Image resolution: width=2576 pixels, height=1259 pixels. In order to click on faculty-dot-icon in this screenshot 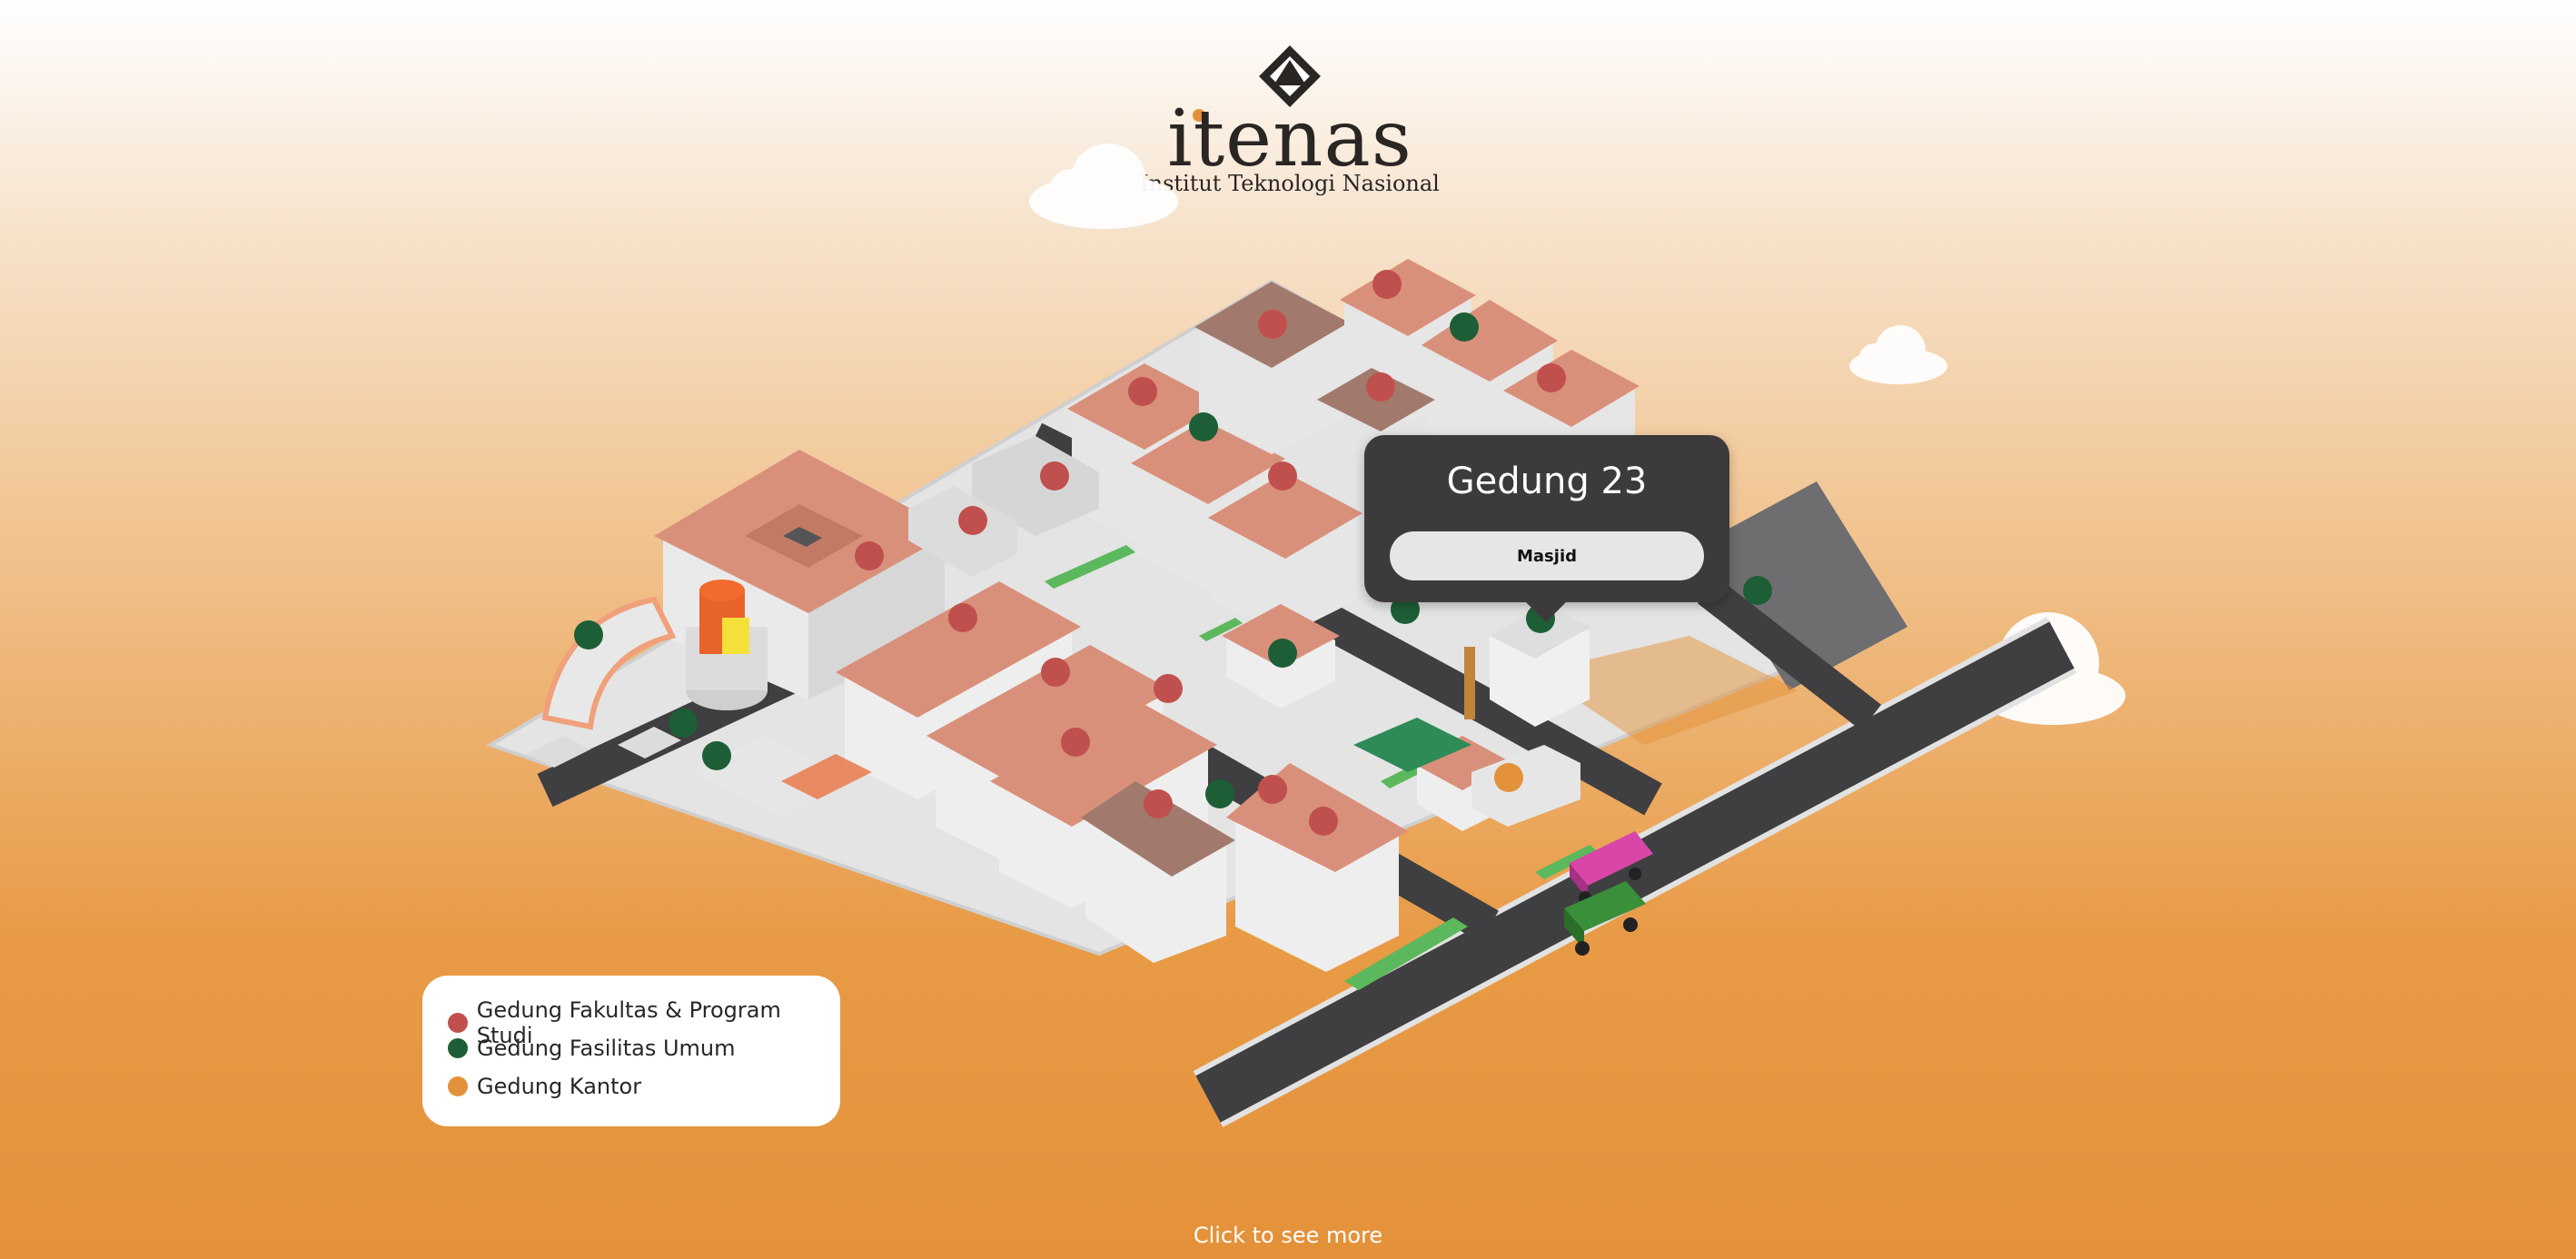, I will do `click(458, 1023)`.